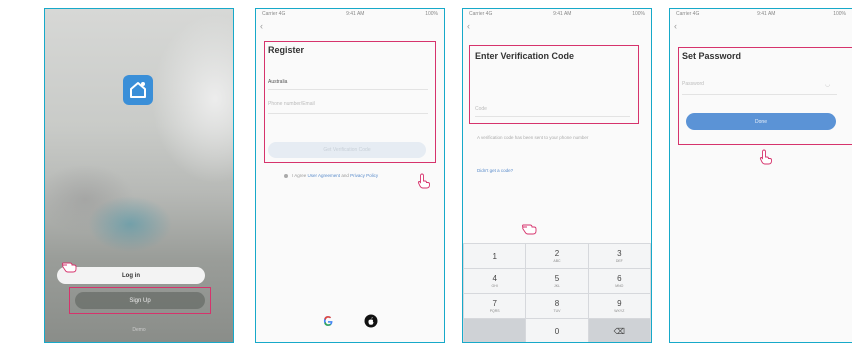  What do you see at coordinates (557, 261) in the screenshot?
I see `key-letters: ABC` at bounding box center [557, 261].